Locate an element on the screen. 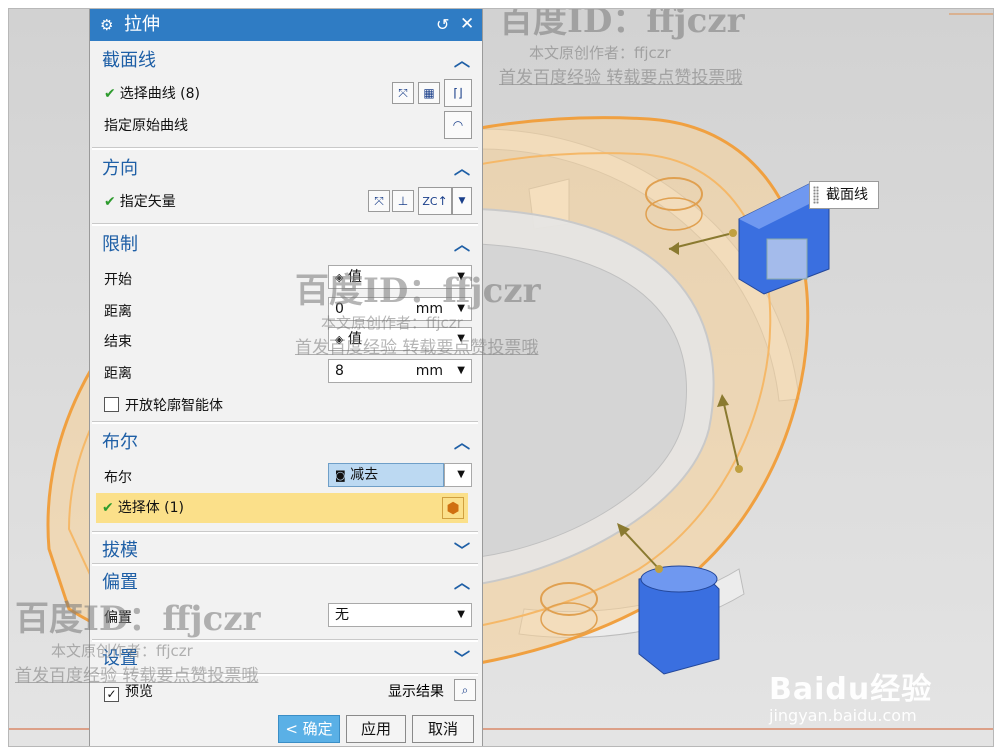 This screenshot has height=753, width=1000. show-result-label: 显示结果 is located at coordinates (416, 692).